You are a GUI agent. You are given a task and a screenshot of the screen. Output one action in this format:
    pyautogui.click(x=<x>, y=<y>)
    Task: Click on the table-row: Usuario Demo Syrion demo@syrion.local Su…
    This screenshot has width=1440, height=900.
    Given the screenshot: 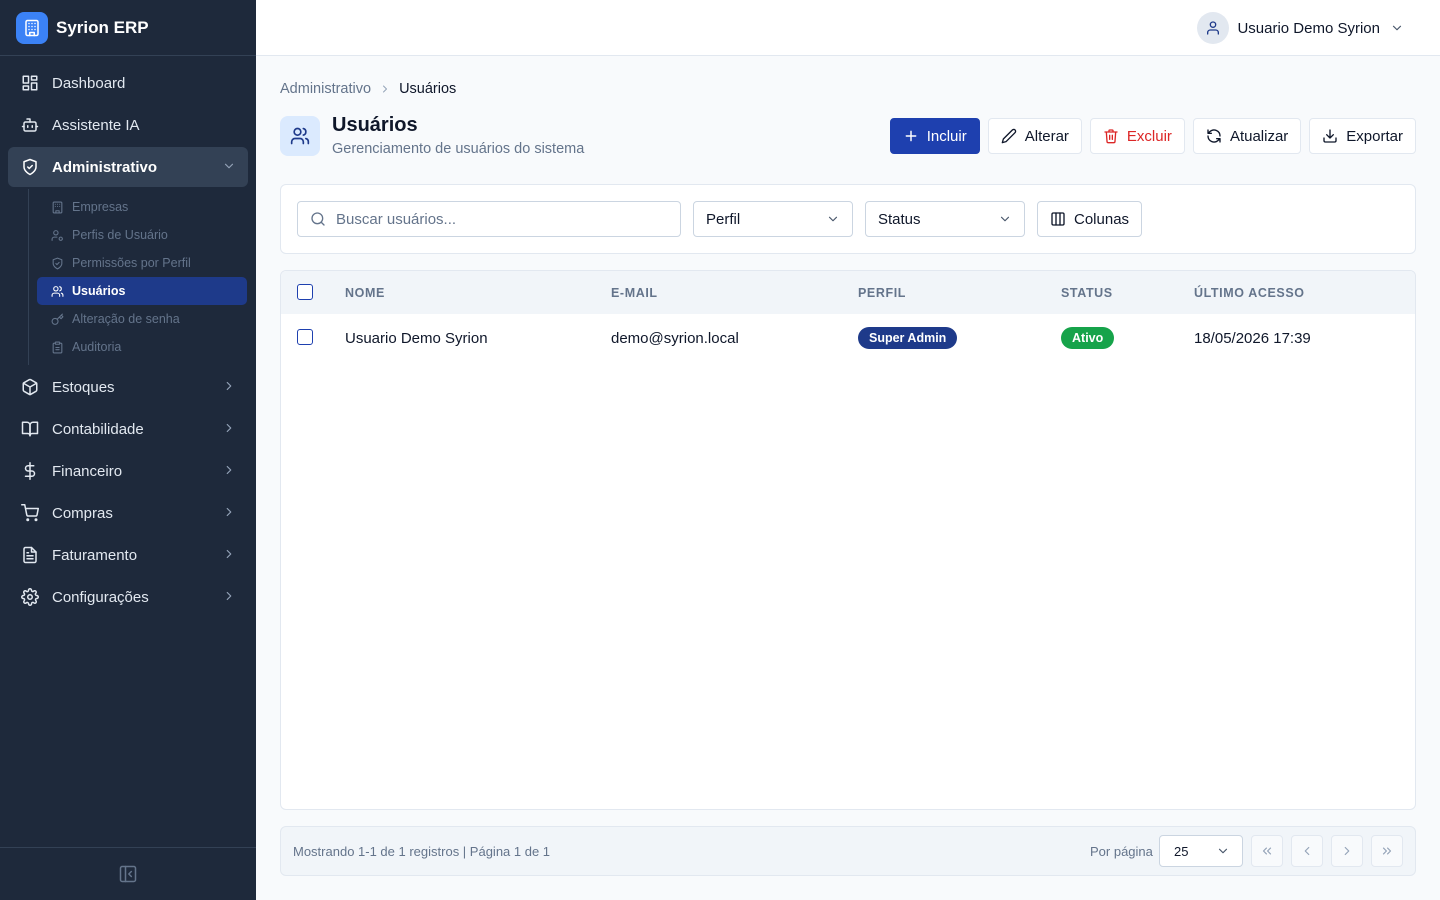 What is the action you would take?
    pyautogui.click(x=848, y=338)
    